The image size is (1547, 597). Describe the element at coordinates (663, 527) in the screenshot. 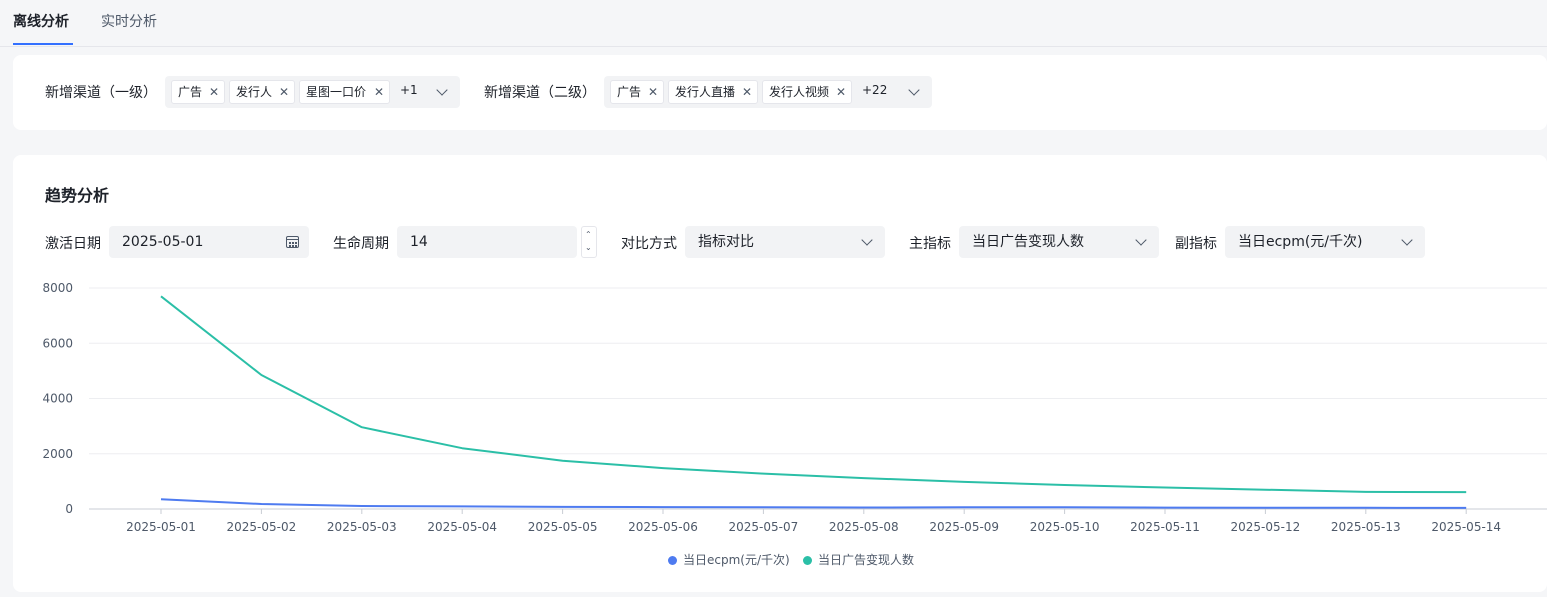

I see `x-tick-label: 2025-05-06` at that location.